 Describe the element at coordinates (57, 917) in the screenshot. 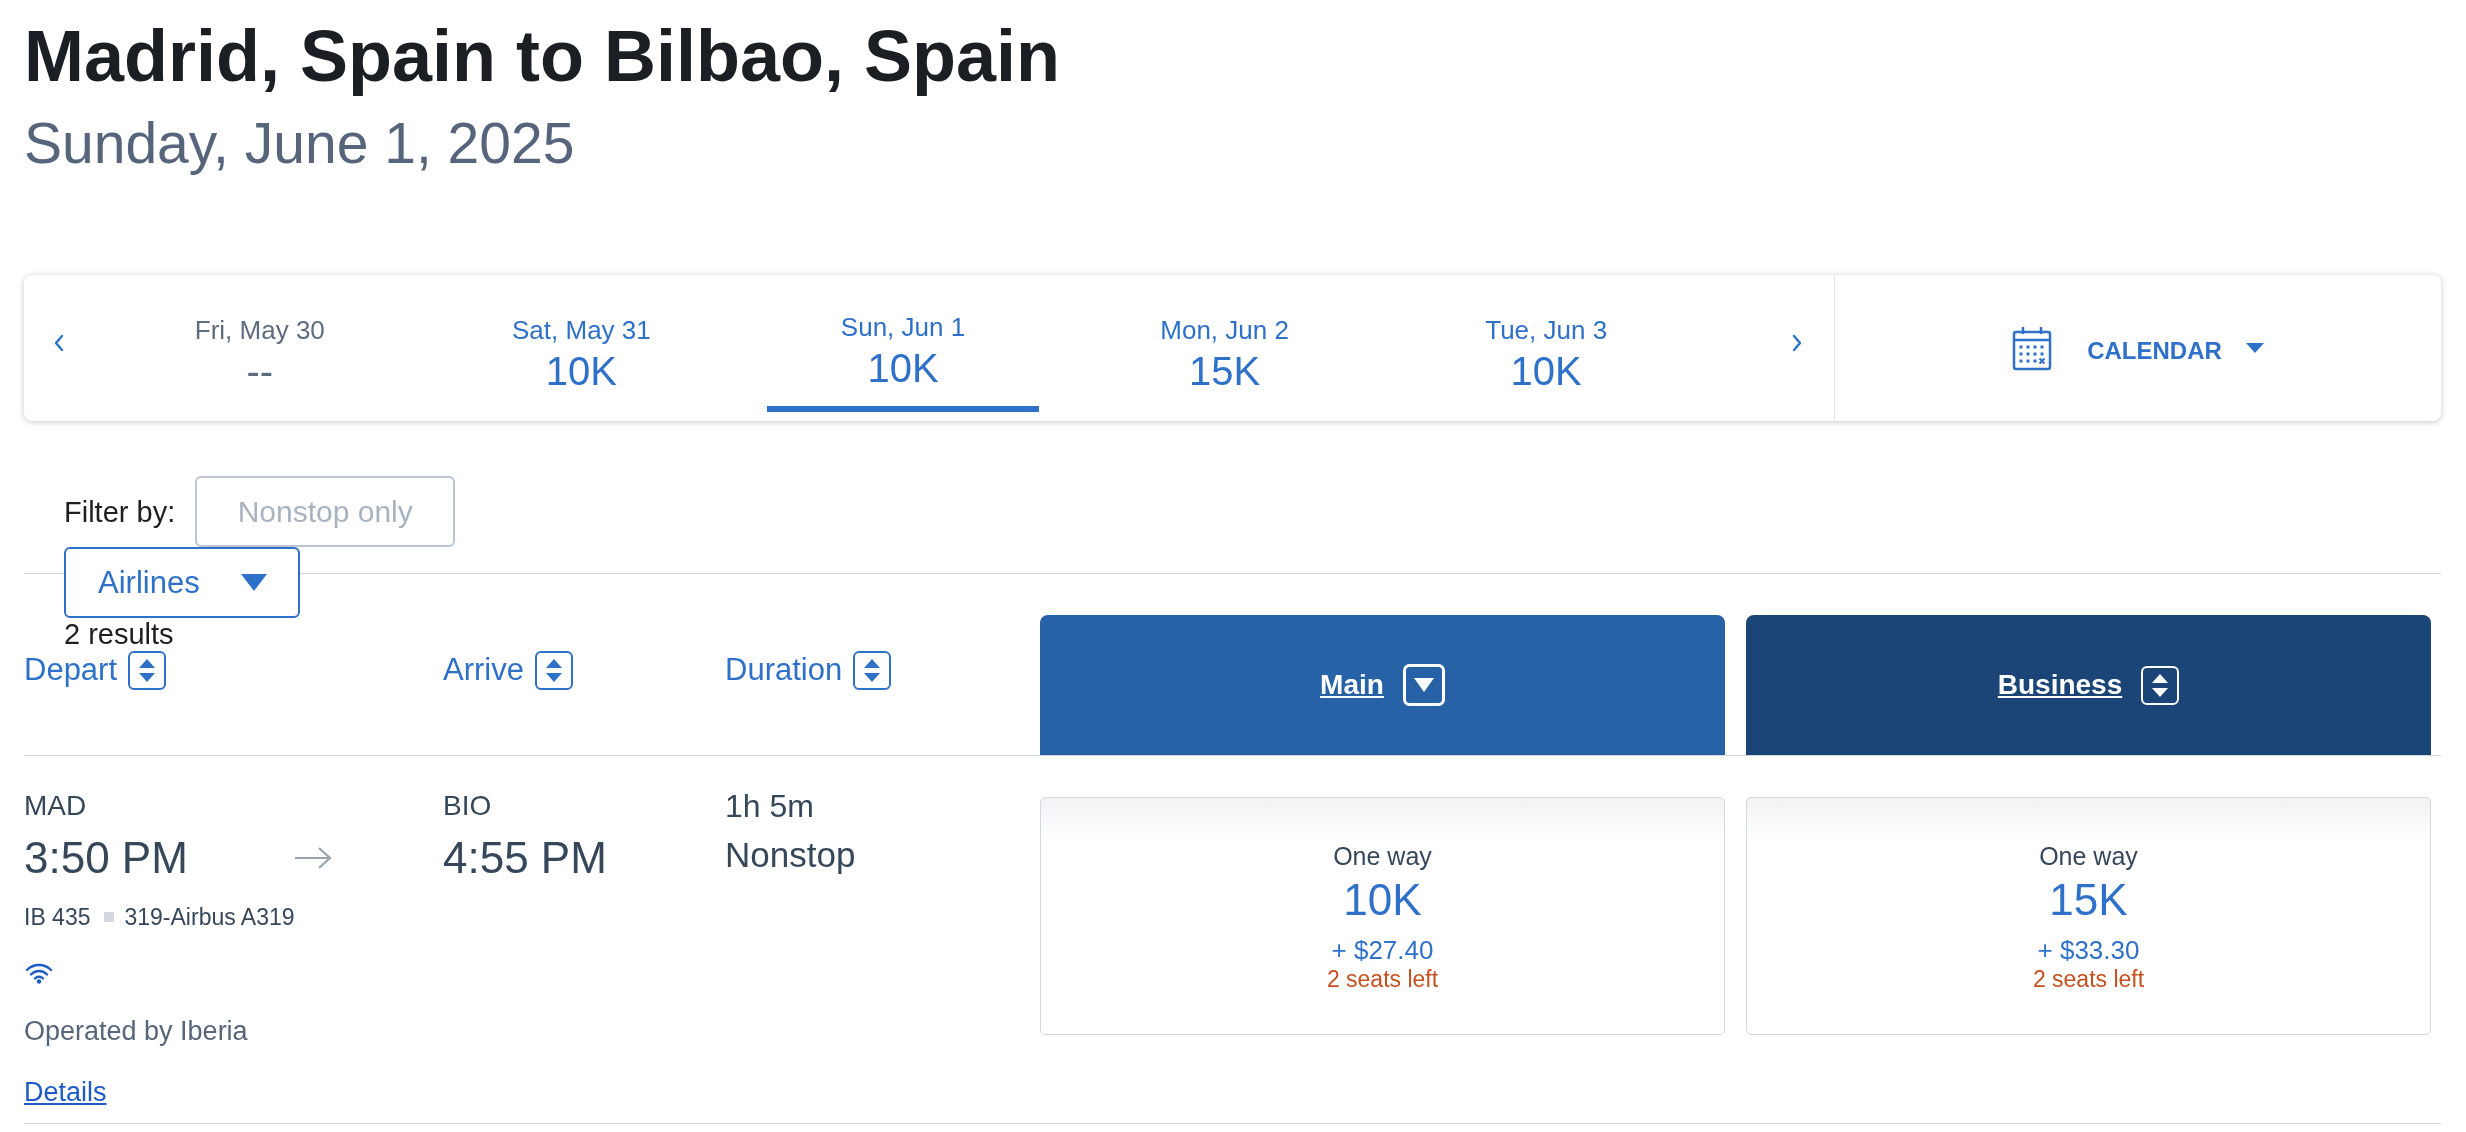

I see `flight-number: IB 435` at that location.